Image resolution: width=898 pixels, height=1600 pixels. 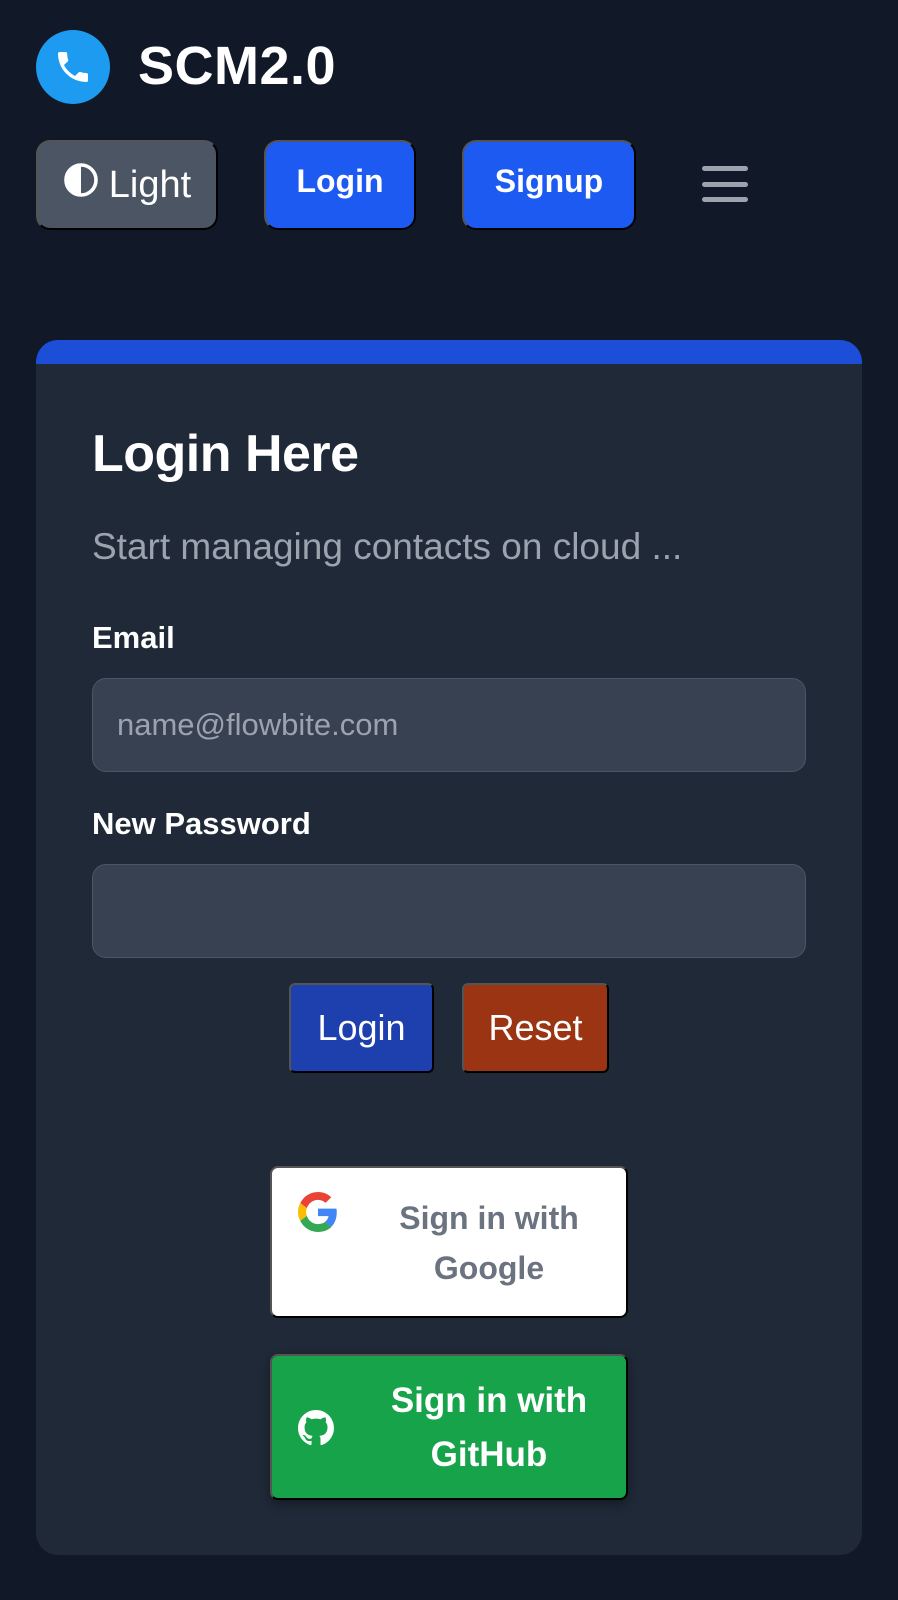 What do you see at coordinates (133, 637) in the screenshot?
I see `email-label: Email` at bounding box center [133, 637].